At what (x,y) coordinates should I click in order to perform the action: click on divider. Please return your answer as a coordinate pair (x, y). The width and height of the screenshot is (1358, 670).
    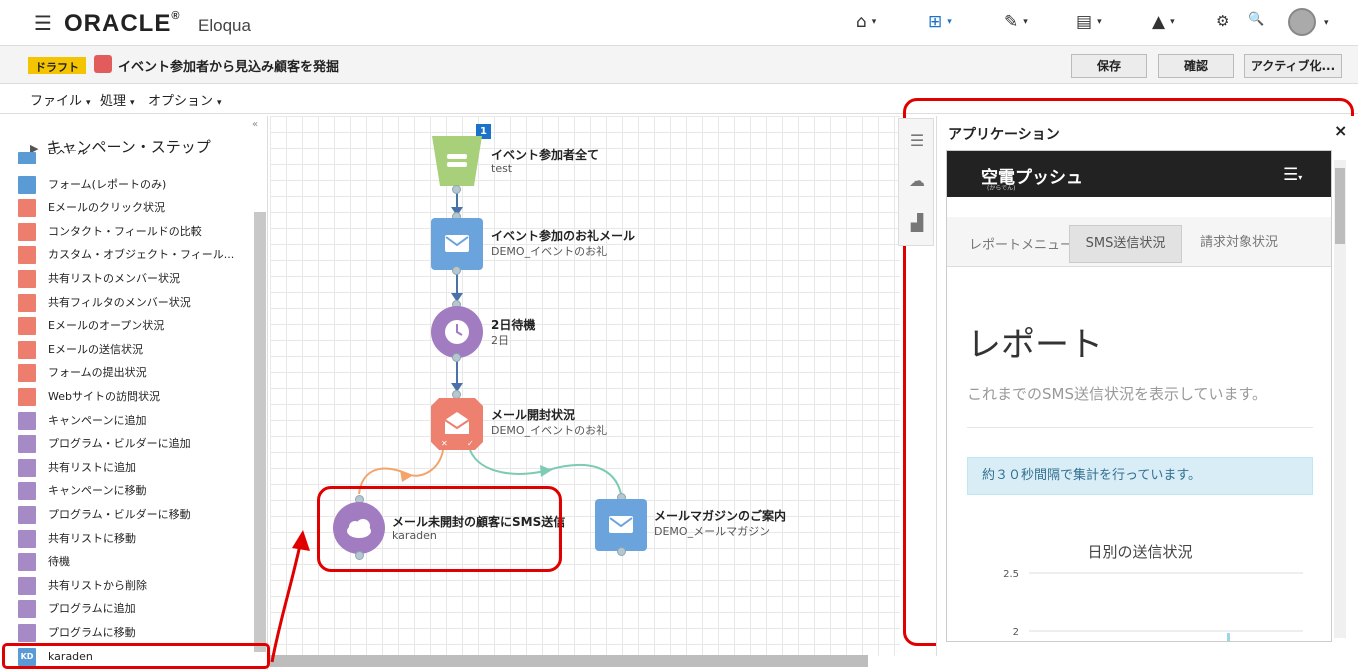
    Looking at the image, I should click on (1140, 427).